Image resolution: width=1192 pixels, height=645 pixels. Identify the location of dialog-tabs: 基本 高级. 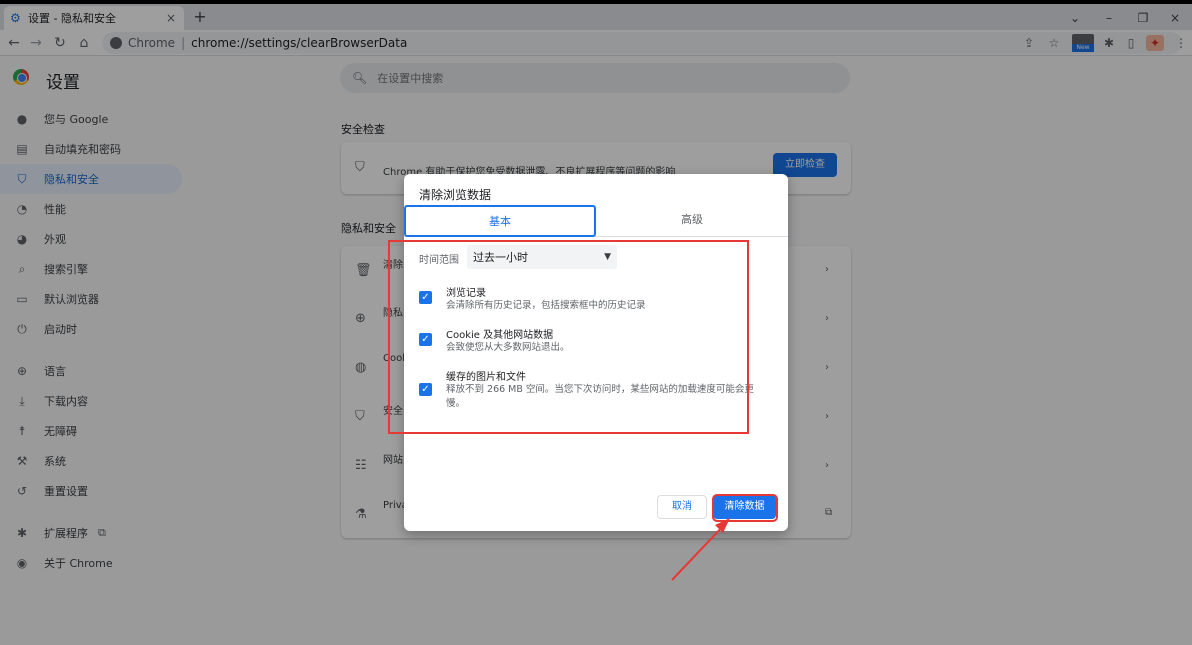
(596, 221).